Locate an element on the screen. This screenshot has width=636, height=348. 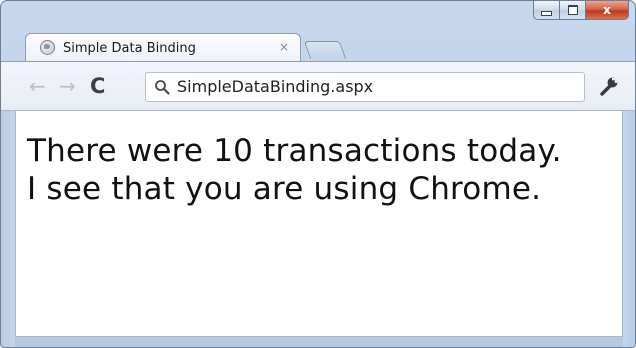
address-bar: SimpleDataBinding.aspx is located at coordinates (365, 87).